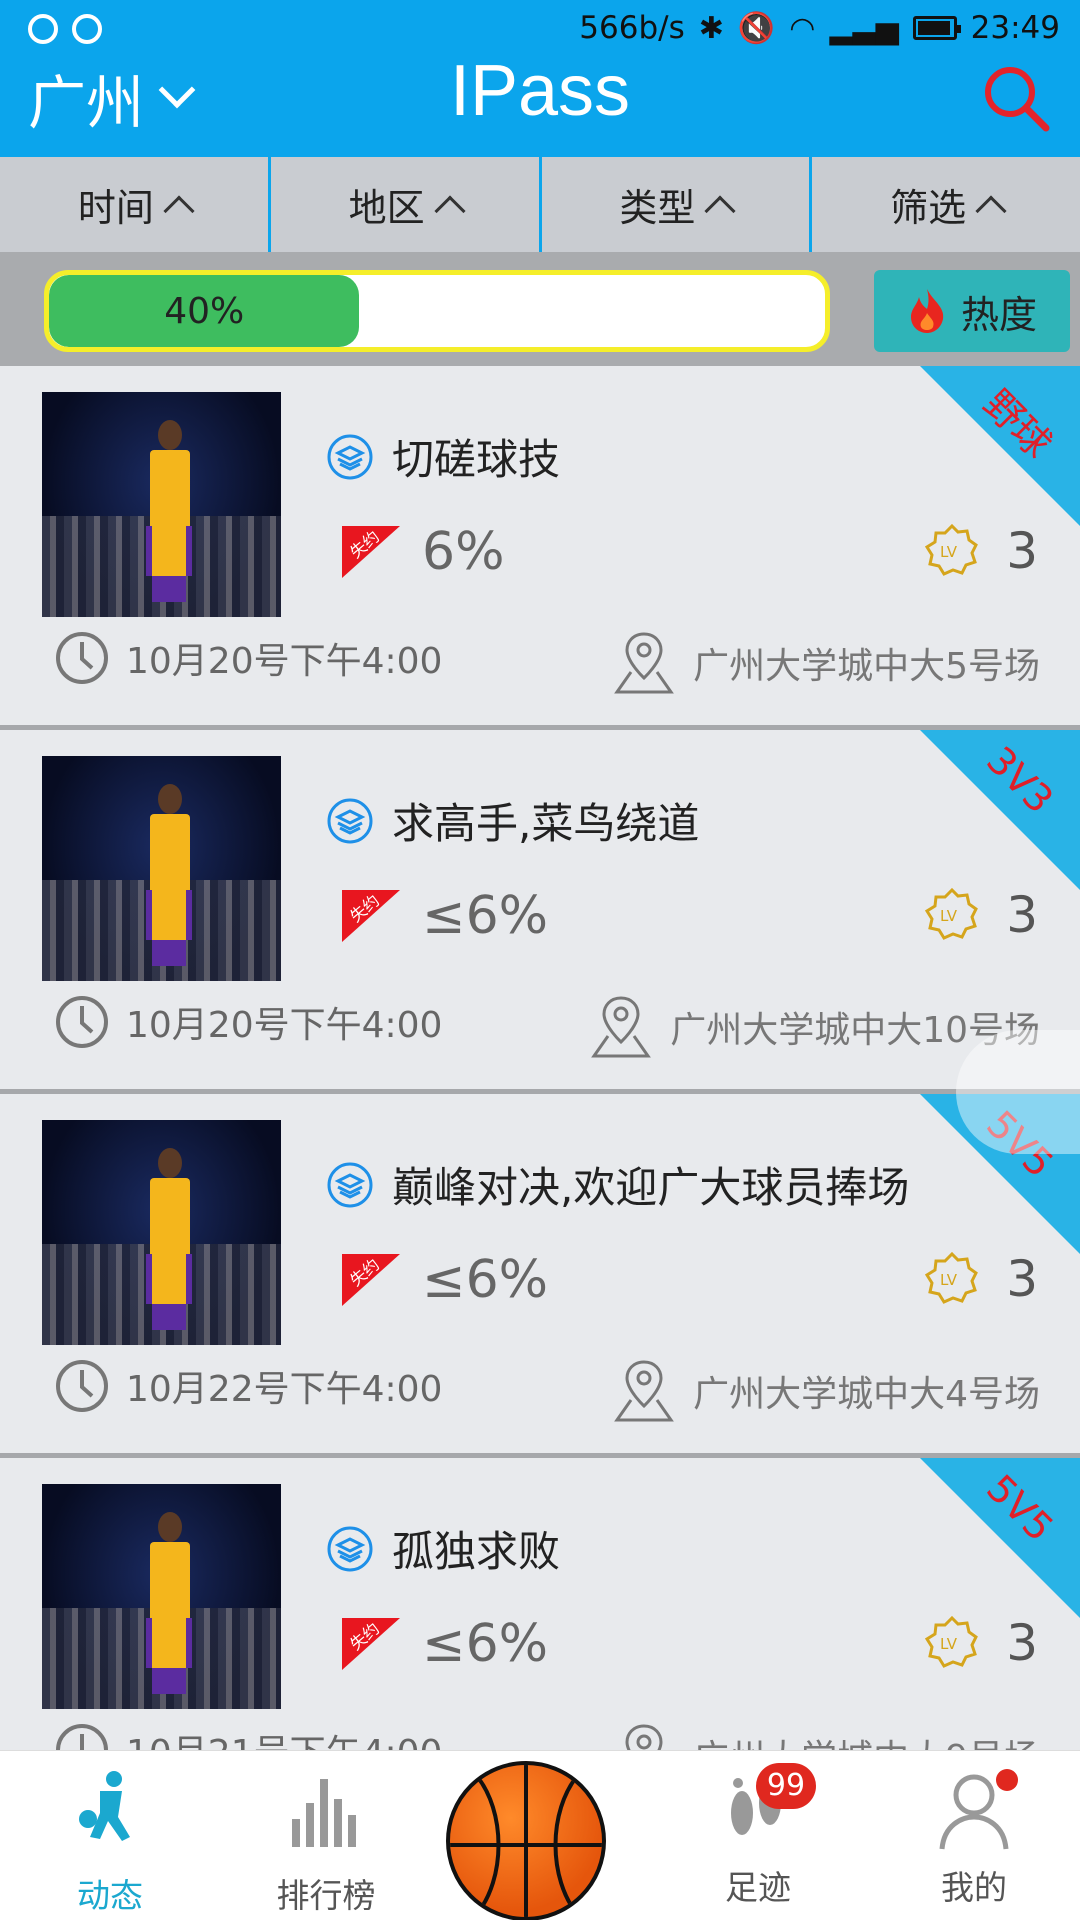 The image size is (1080, 1920). What do you see at coordinates (866, 1394) in the screenshot?
I see `card-place-label: 广州大学城中大4号场` at bounding box center [866, 1394].